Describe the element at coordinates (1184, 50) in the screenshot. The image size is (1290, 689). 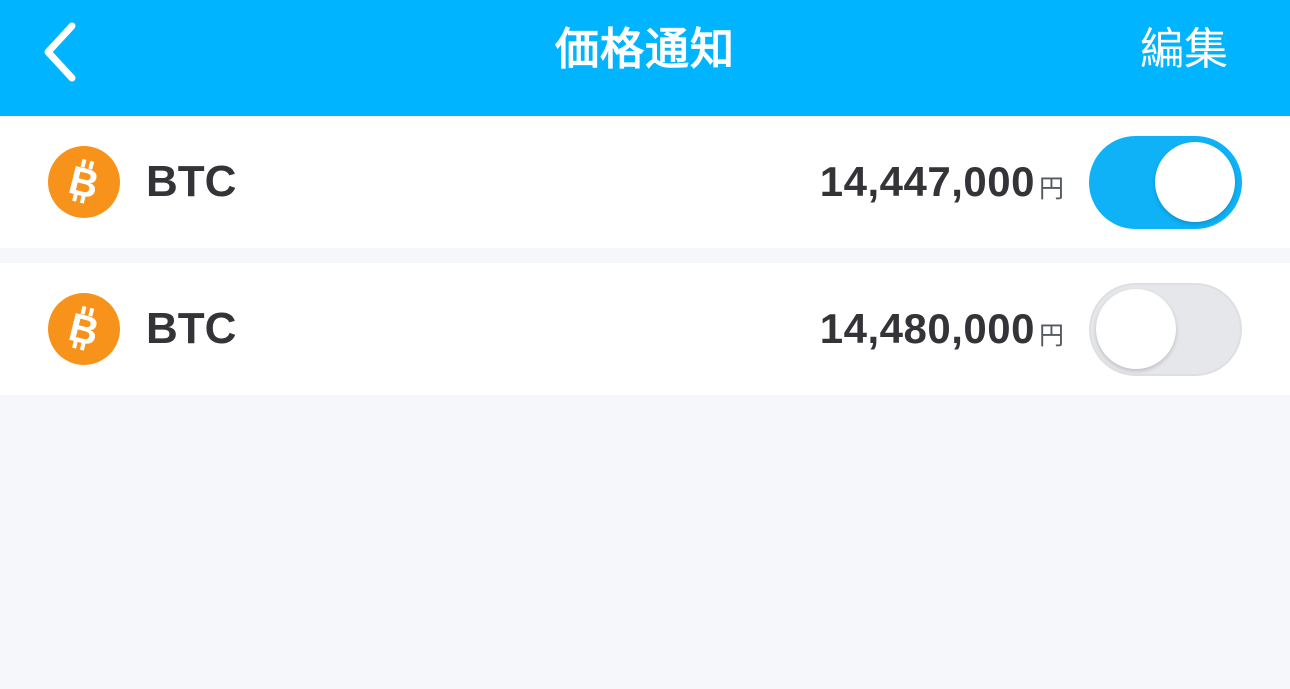
I see `edit-button: 編集` at that location.